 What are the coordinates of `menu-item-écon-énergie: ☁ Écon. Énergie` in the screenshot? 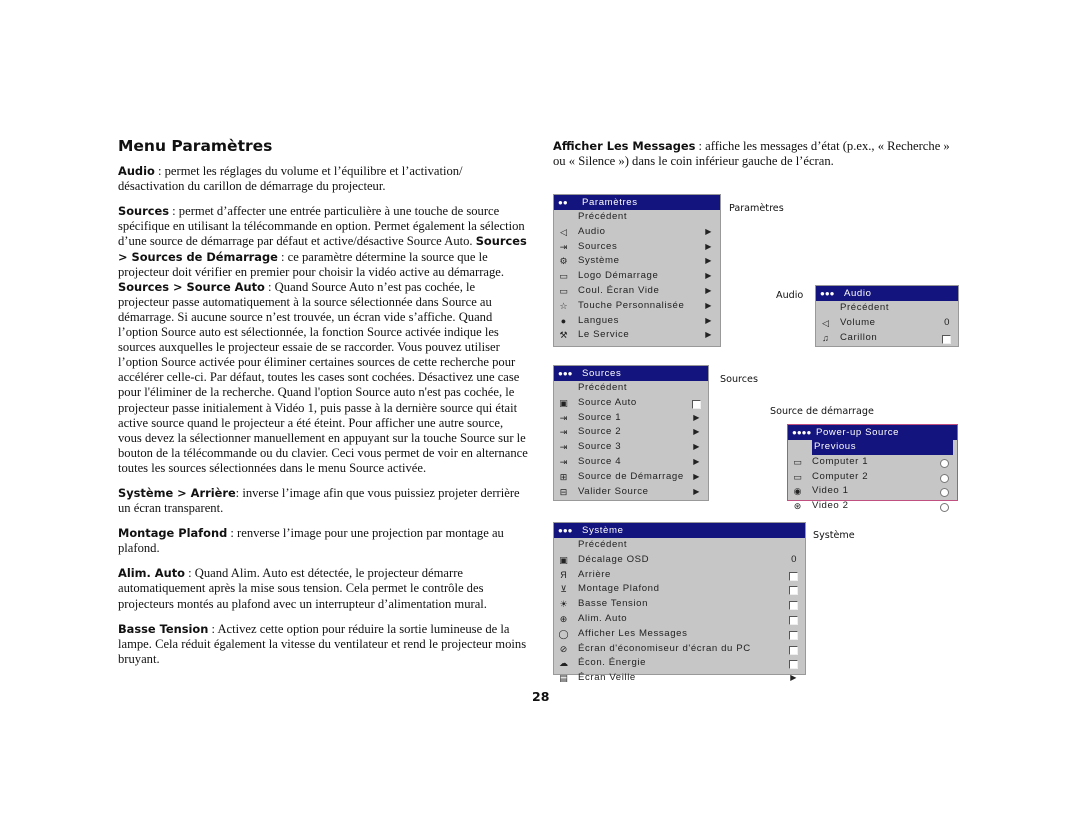 It's located at (679, 663).